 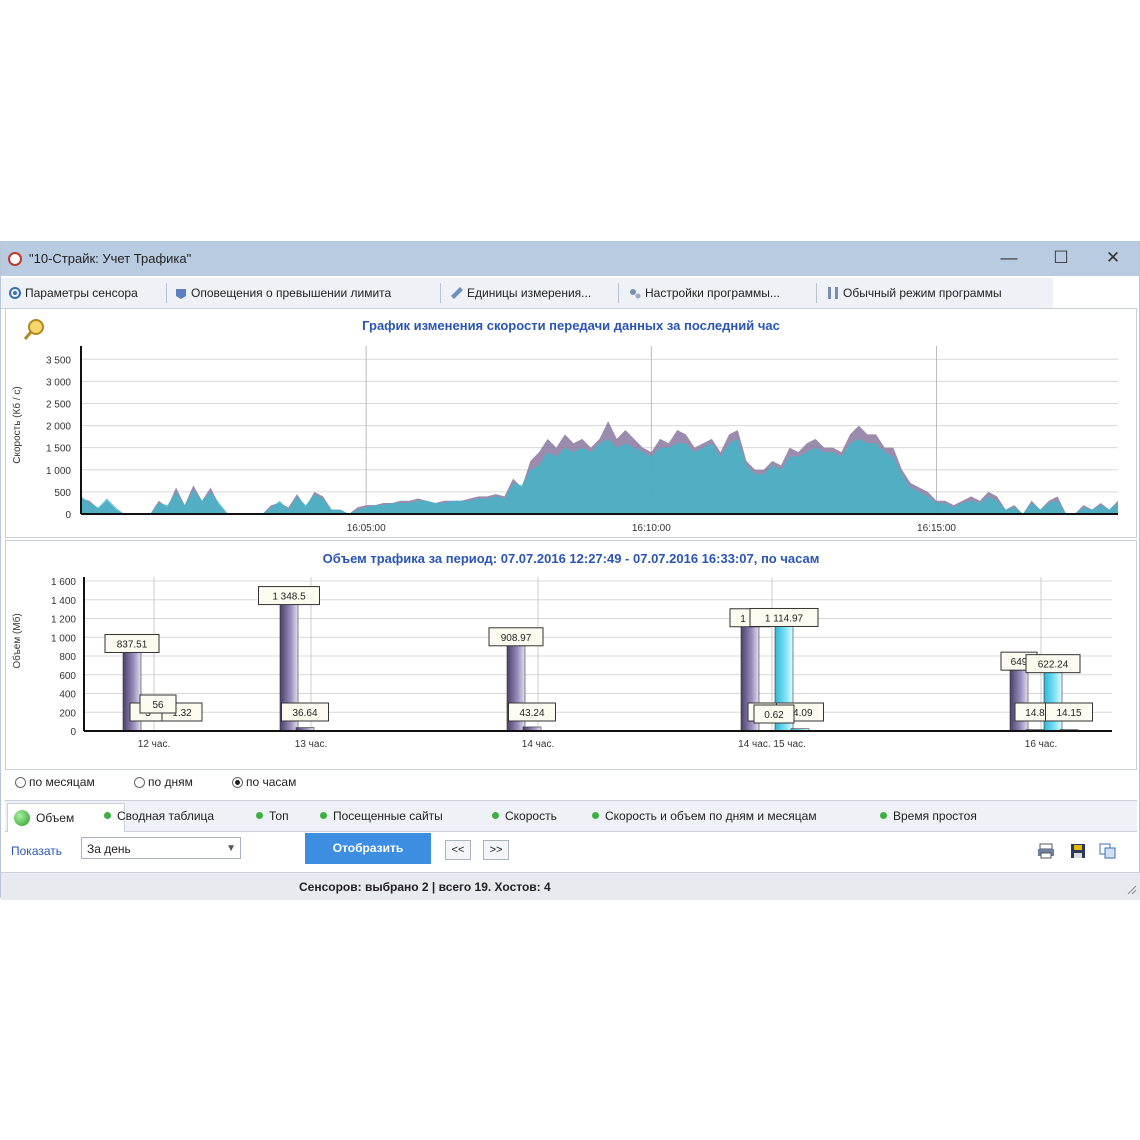 What do you see at coordinates (1061, 258) in the screenshot?
I see `maximize-button: ☐` at bounding box center [1061, 258].